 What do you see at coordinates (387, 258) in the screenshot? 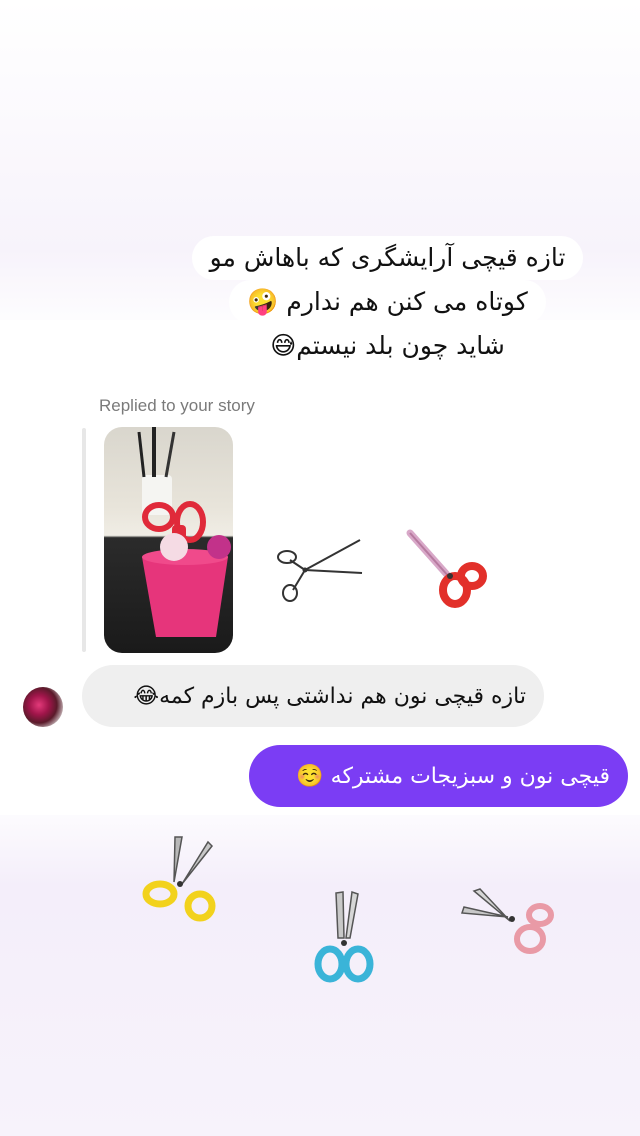
I see `caption-line-1: تازه قیچی آرایشگری که باهاش مو` at bounding box center [387, 258].